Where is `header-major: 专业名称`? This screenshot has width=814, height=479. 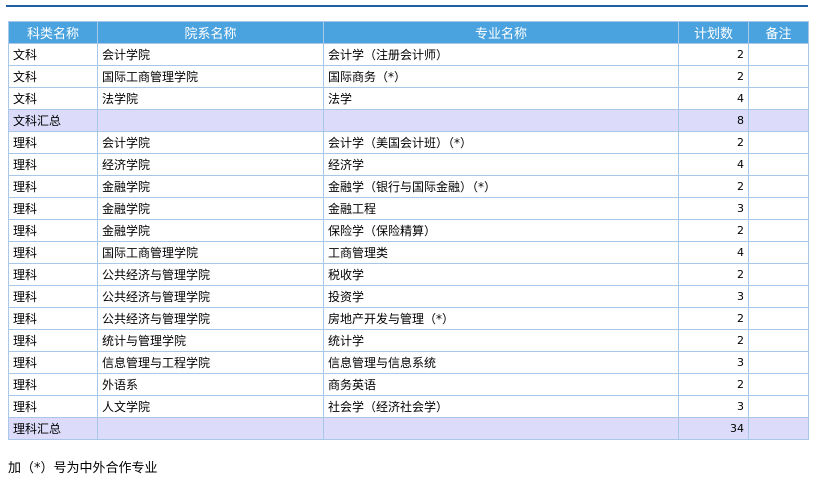 header-major: 专业名称 is located at coordinates (501, 32).